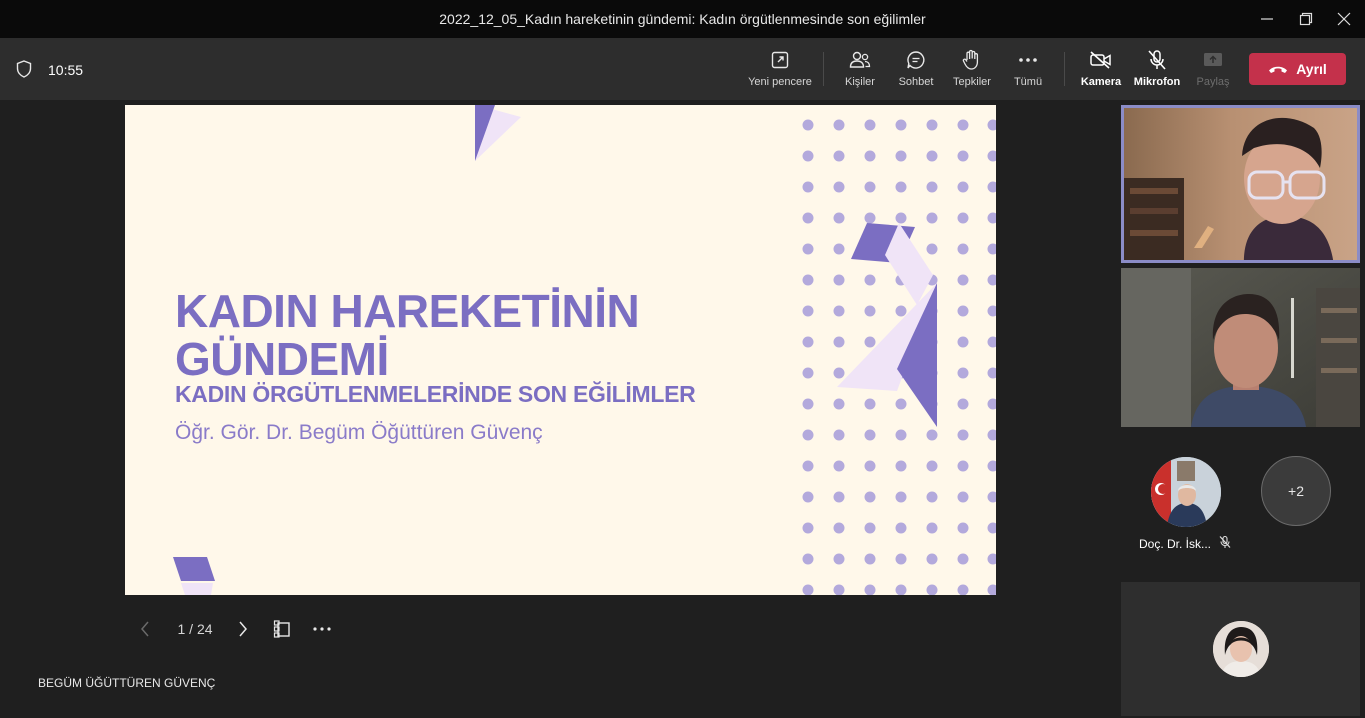 The height and width of the screenshot is (718, 1365). I want to click on participant-avatar-isk, so click(1186, 492).